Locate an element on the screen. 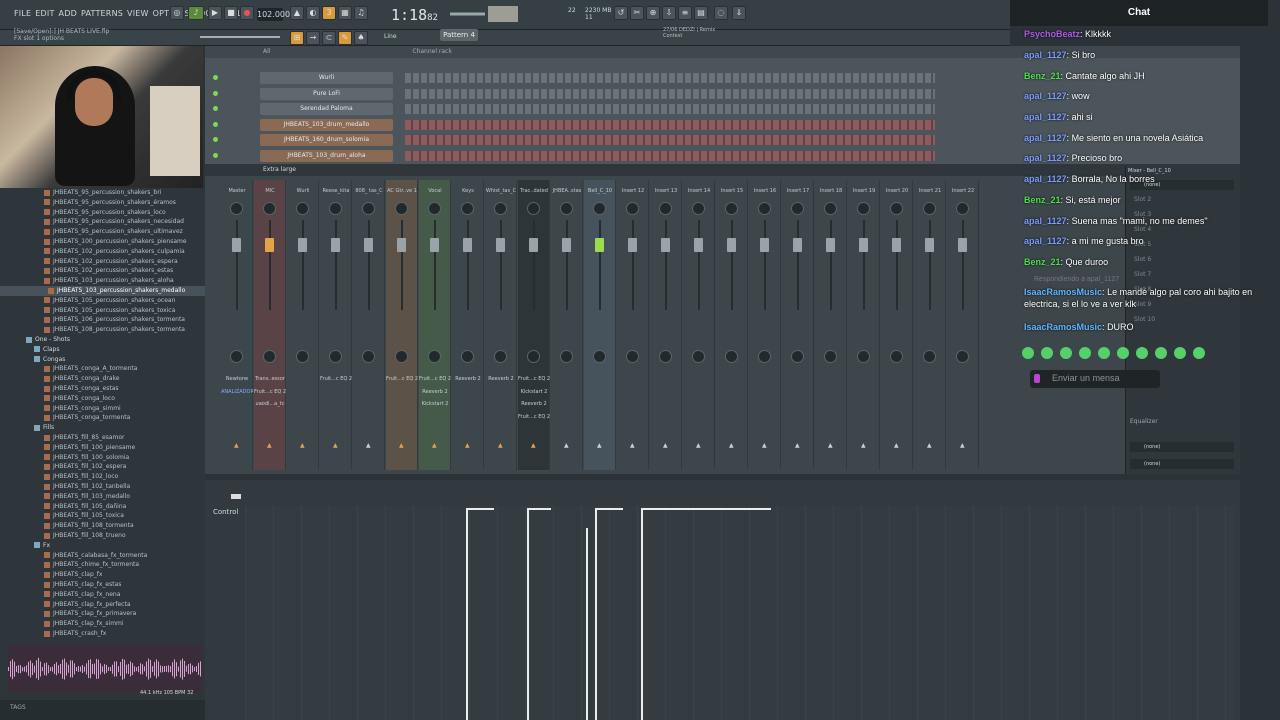 This screenshot has height=720, width=1280. mixer-track-name: Insert 17 is located at coordinates (798, 191).